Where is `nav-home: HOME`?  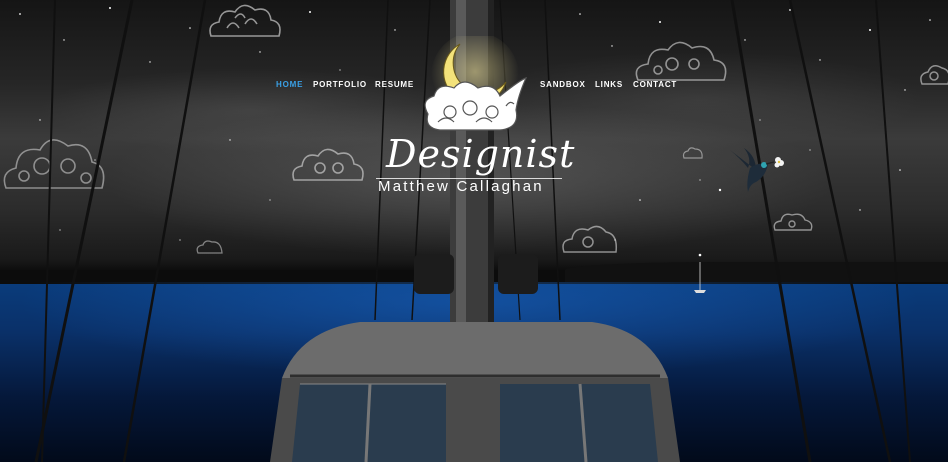 nav-home: HOME is located at coordinates (289, 84).